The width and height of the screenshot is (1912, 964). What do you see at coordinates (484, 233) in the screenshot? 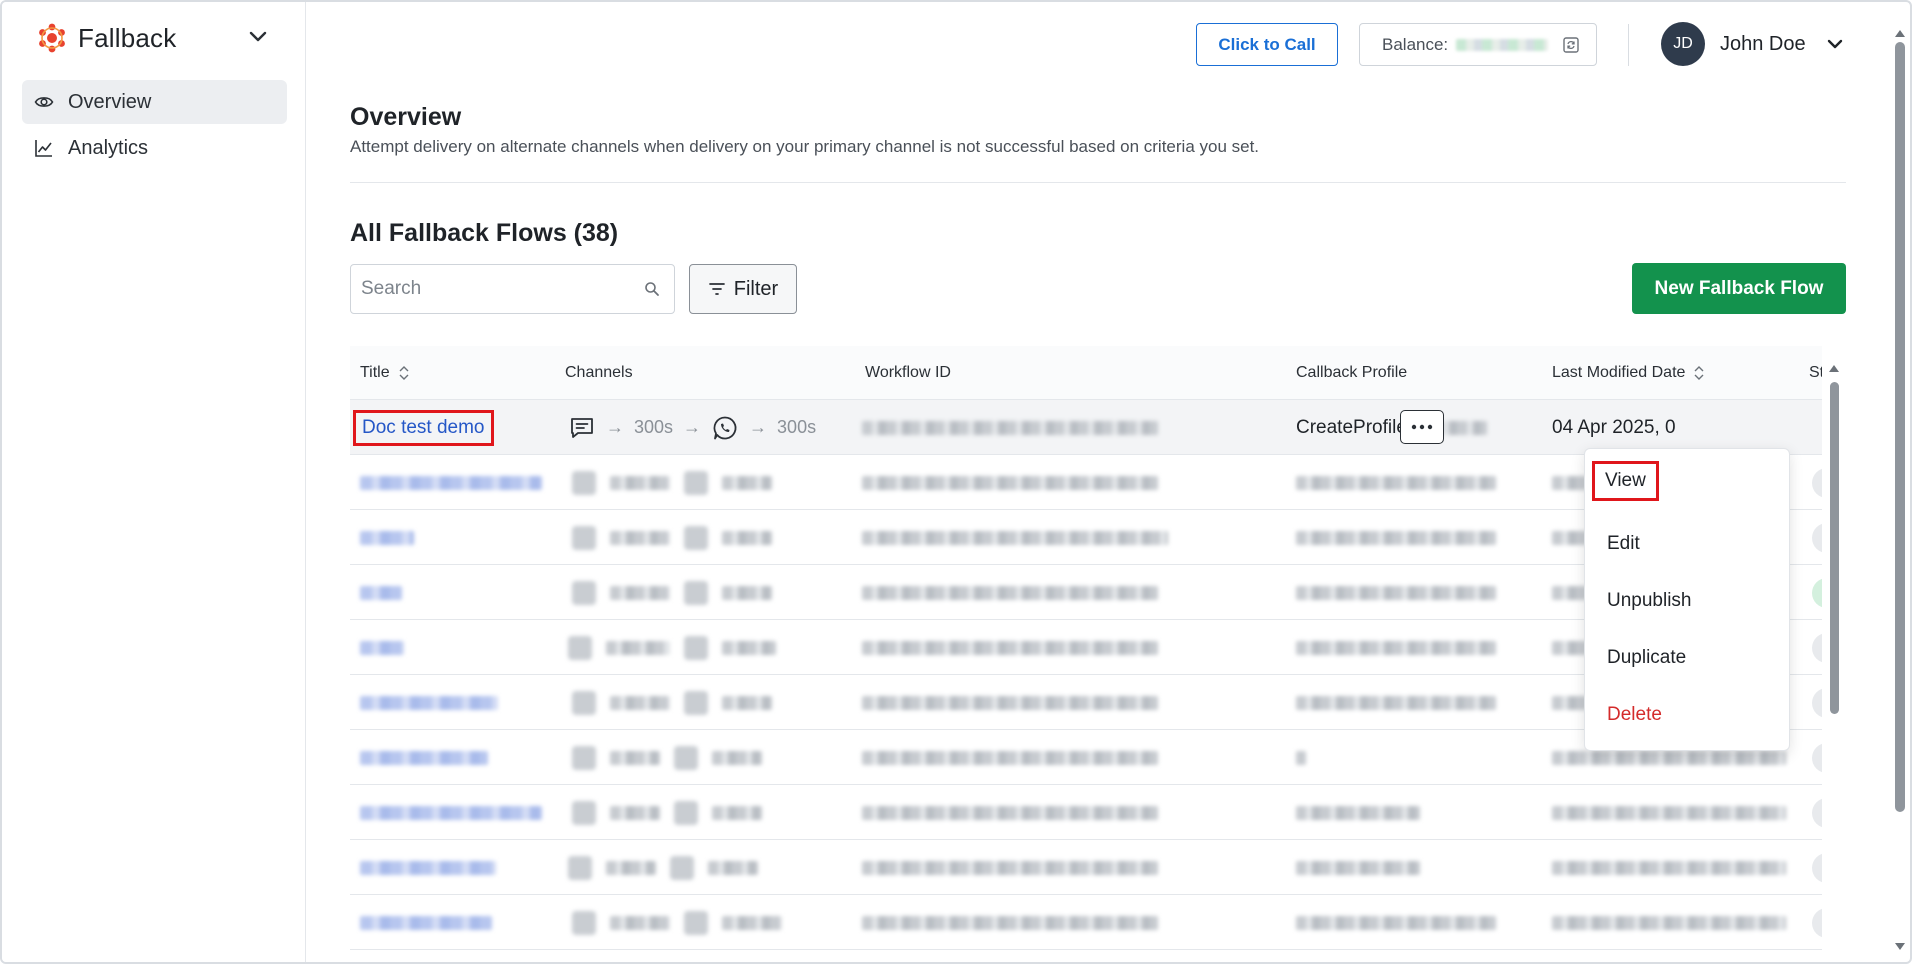
I see `flows-title: All Fallback Flows (38)` at bounding box center [484, 233].